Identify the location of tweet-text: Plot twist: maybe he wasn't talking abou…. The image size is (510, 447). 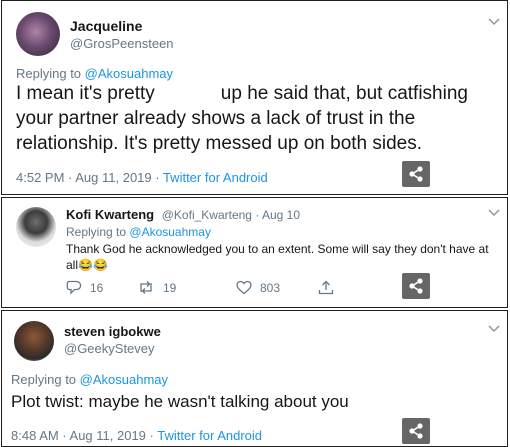
(180, 401).